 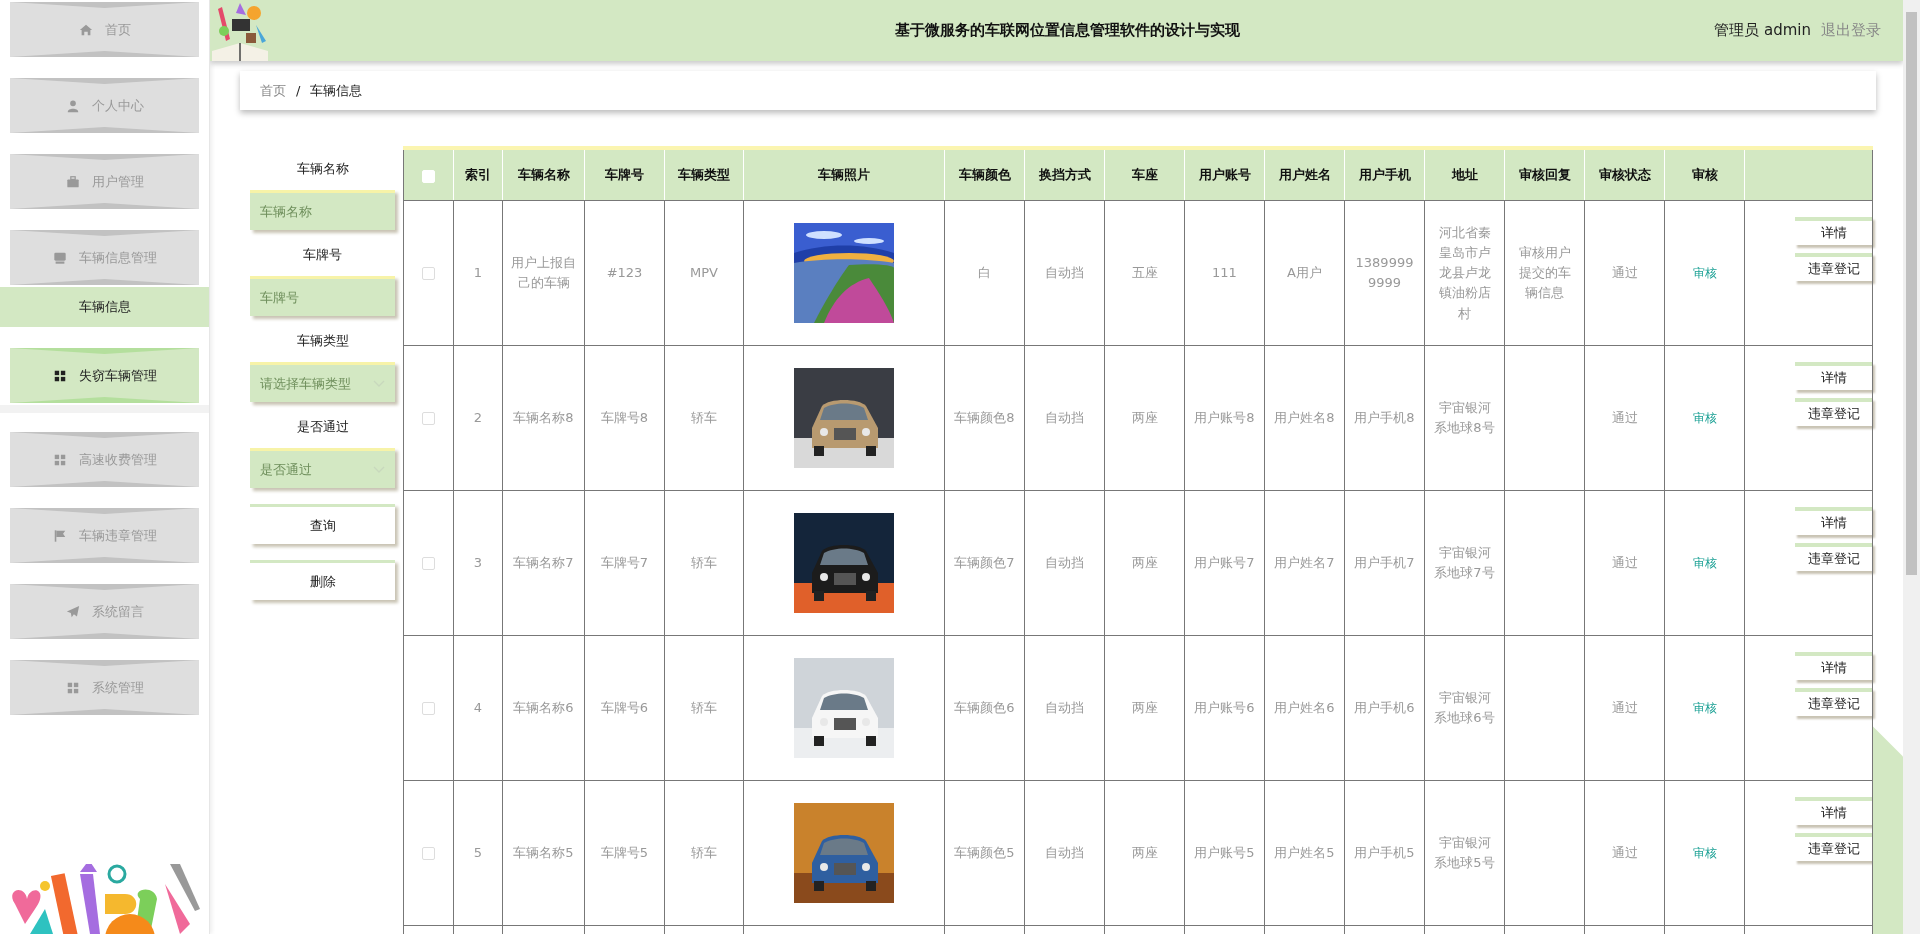 What do you see at coordinates (322, 210) in the screenshot?
I see `input-field: 车辆名称` at bounding box center [322, 210].